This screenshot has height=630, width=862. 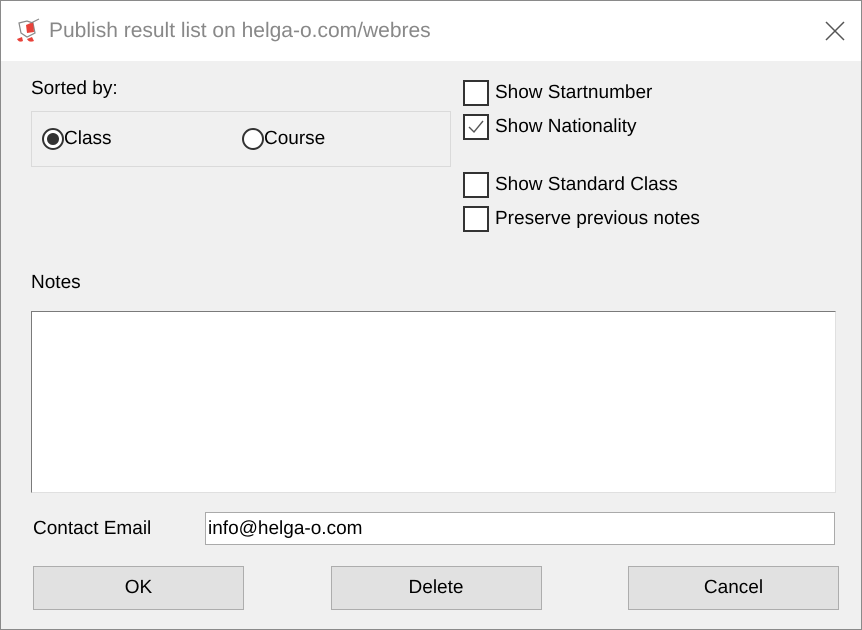 I want to click on radio-option: Class, so click(x=142, y=139).